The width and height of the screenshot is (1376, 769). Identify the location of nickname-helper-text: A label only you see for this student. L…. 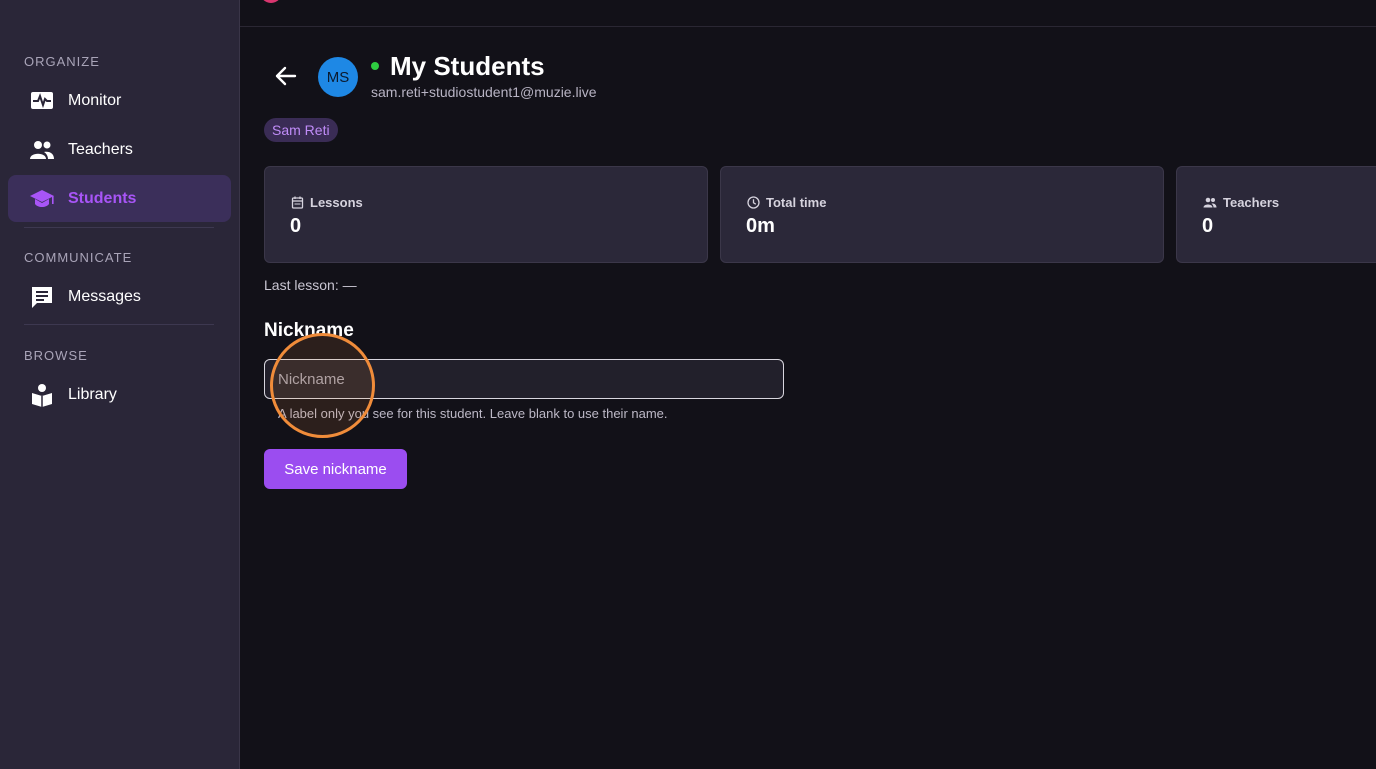
(473, 413).